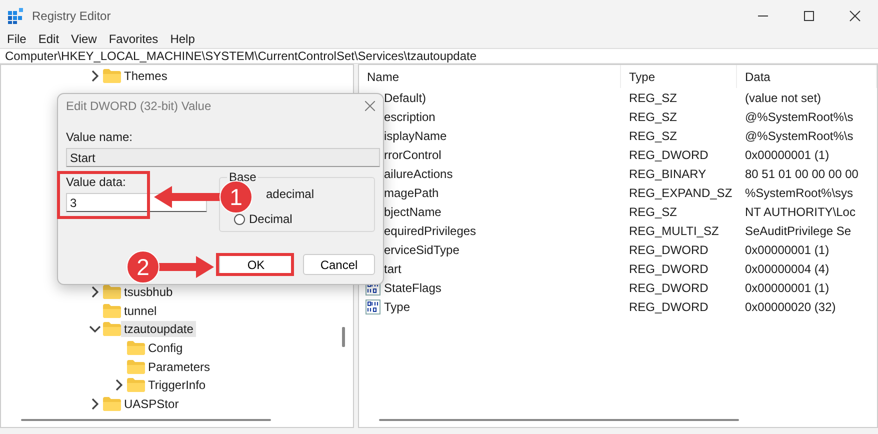  Describe the element at coordinates (422, 249) in the screenshot. I see `value-name: erviceSidType` at that location.